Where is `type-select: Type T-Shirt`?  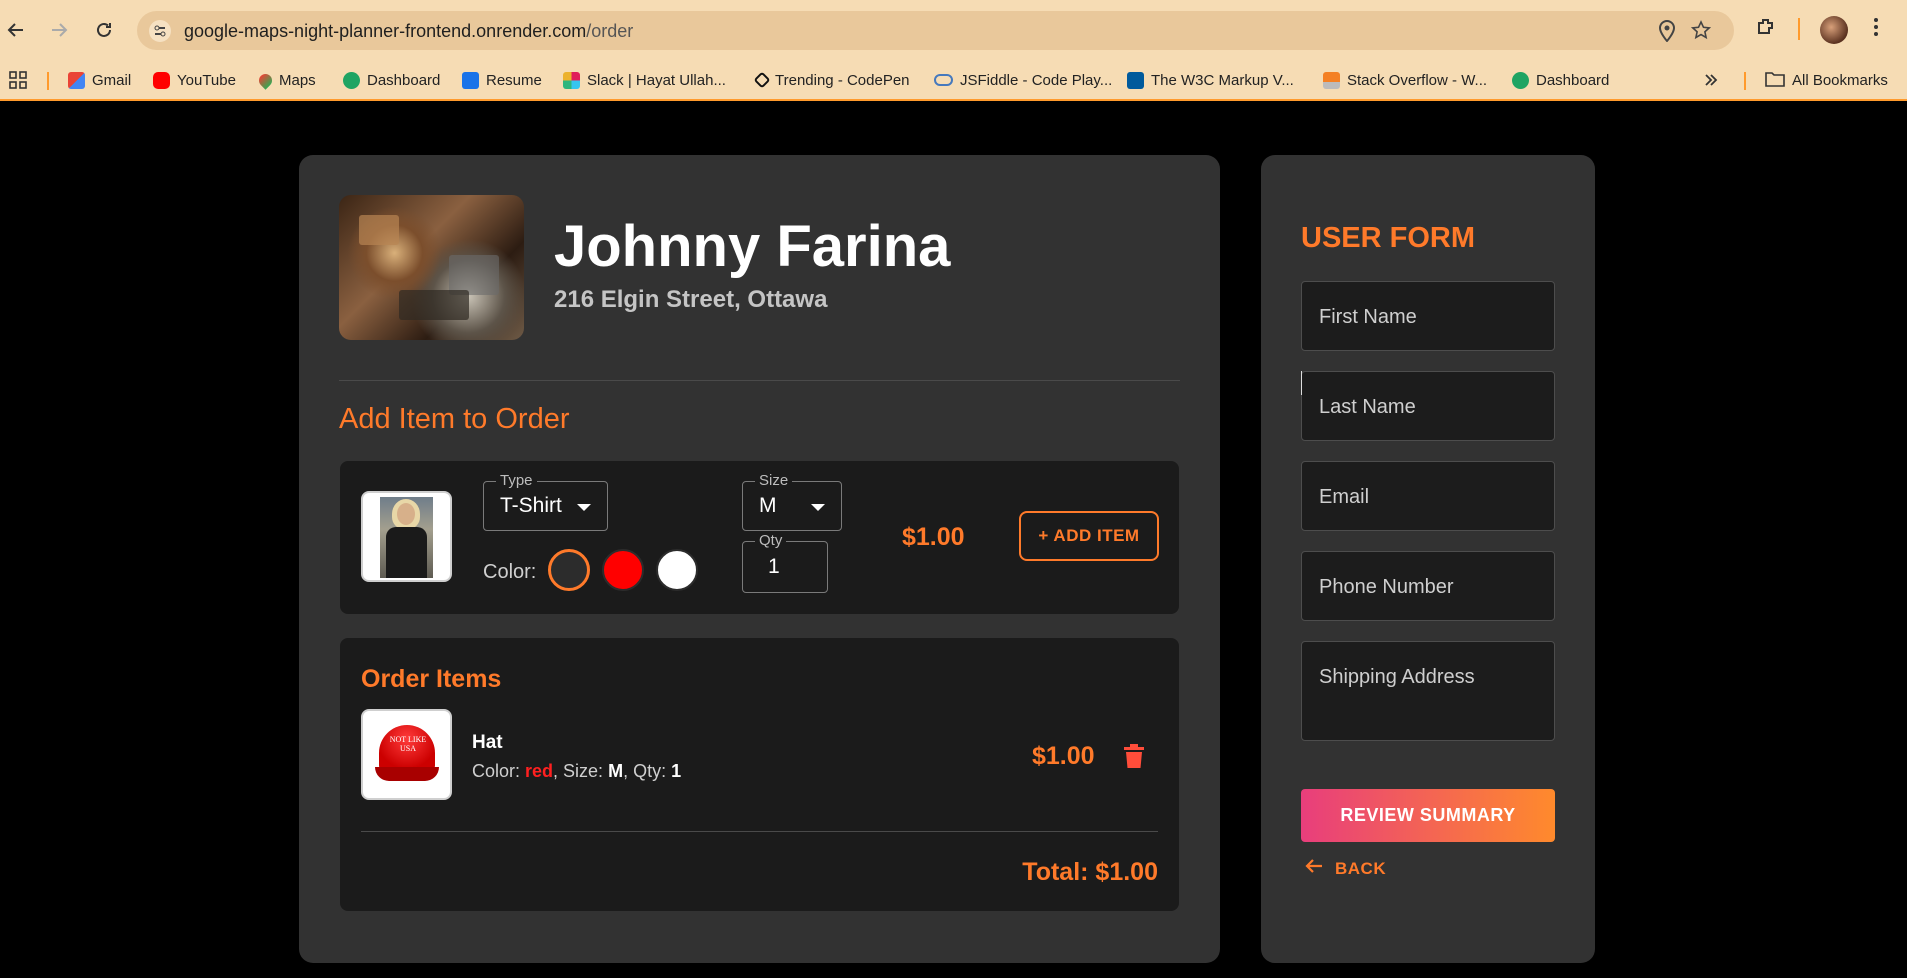 type-select: Type T-Shirt is located at coordinates (545, 501).